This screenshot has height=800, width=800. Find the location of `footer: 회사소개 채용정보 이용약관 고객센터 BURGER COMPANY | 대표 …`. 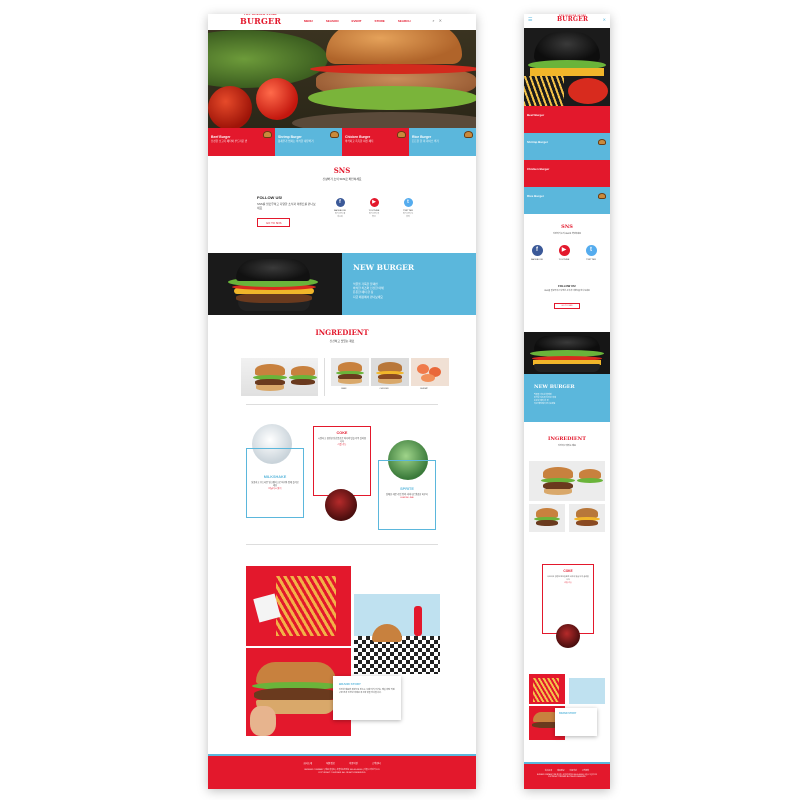

footer: 회사소개 채용정보 이용약관 고객센터 BURGER COMPANY | 대표 … is located at coordinates (342, 771).